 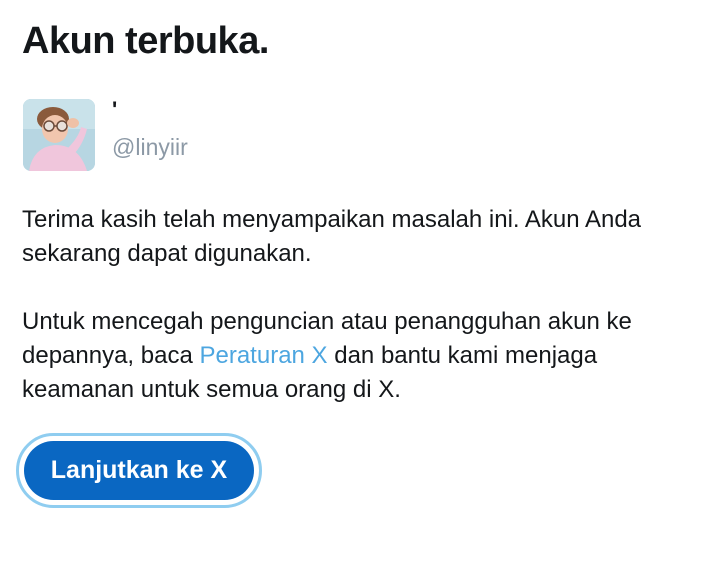 I want to click on display-name: ', so click(x=115, y=109).